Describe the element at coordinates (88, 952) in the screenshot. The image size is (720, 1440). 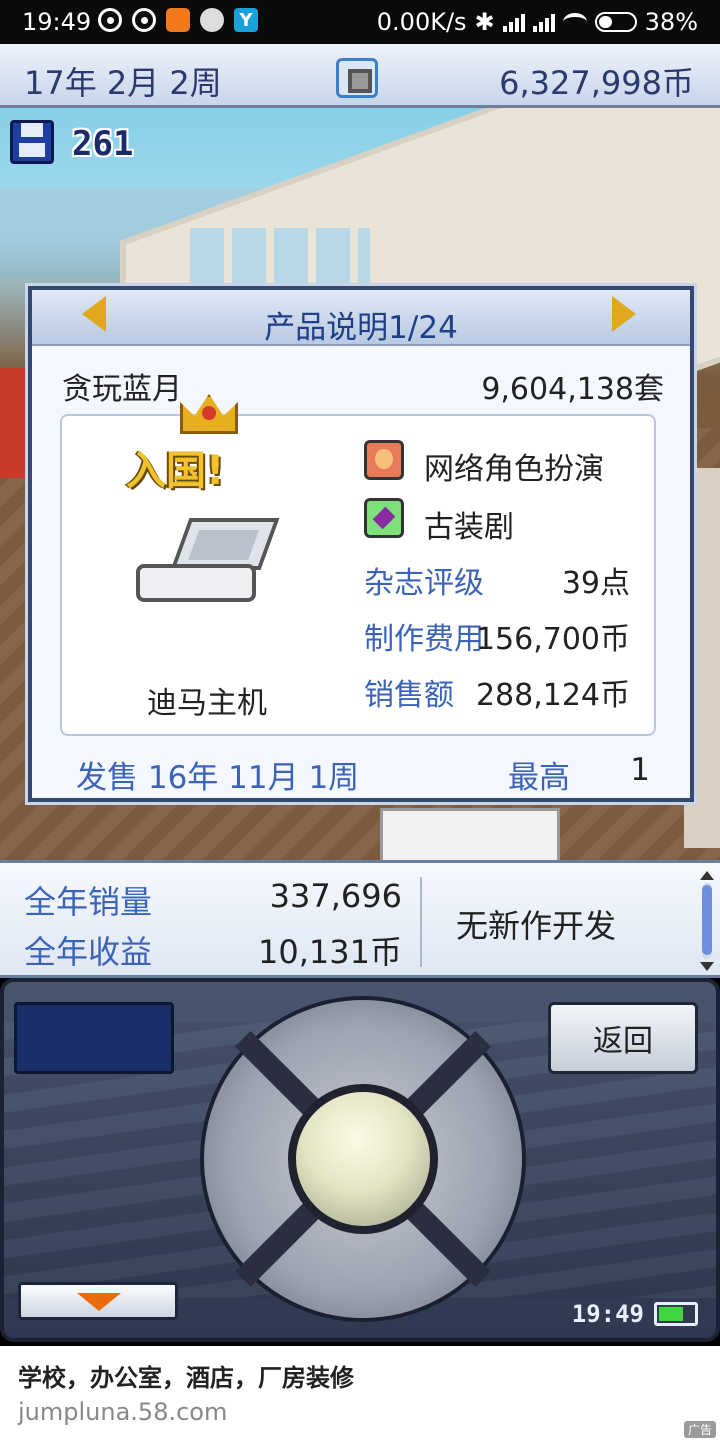
I see `annual-revenue-label: 全年收益` at that location.